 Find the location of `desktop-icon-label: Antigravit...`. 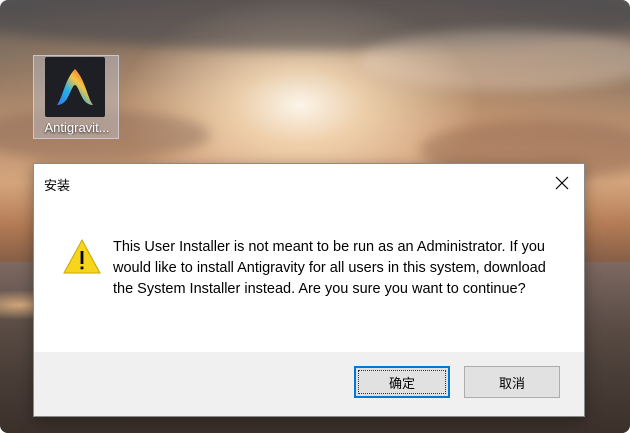

desktop-icon-label: Antigravit... is located at coordinates (77, 127).